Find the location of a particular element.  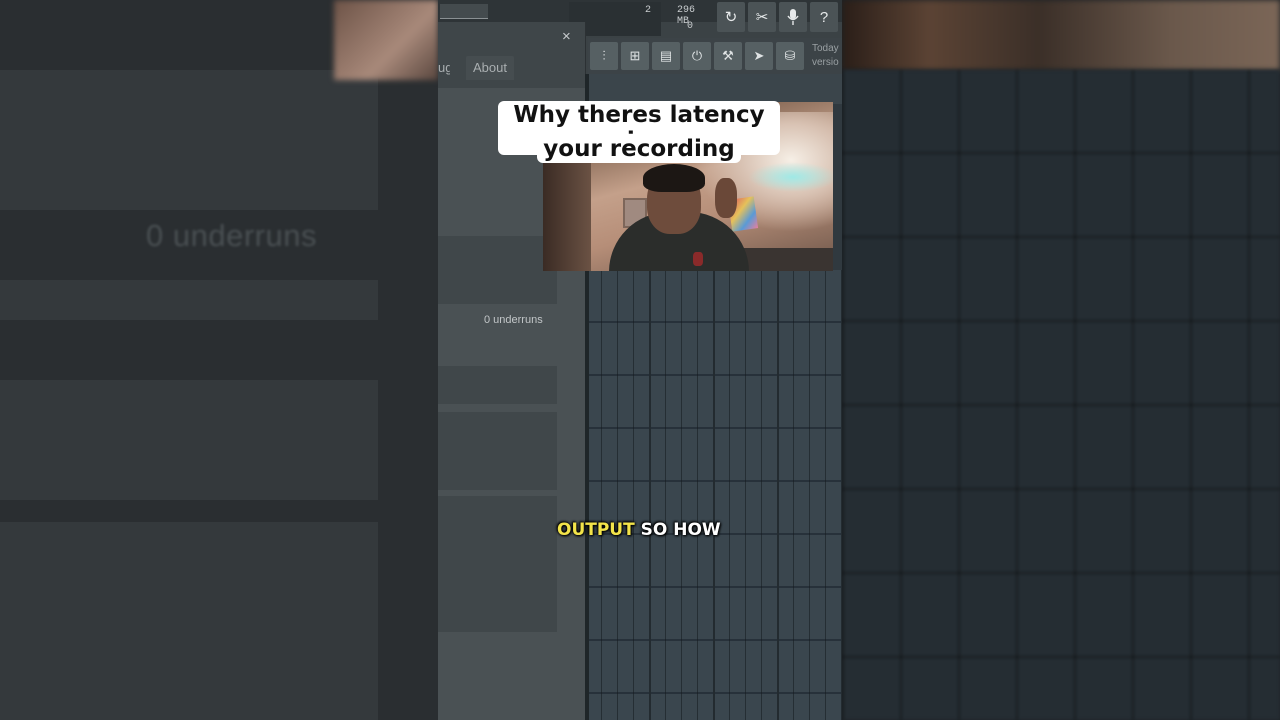

subtitle-rest: SO HOW is located at coordinates (680, 530).